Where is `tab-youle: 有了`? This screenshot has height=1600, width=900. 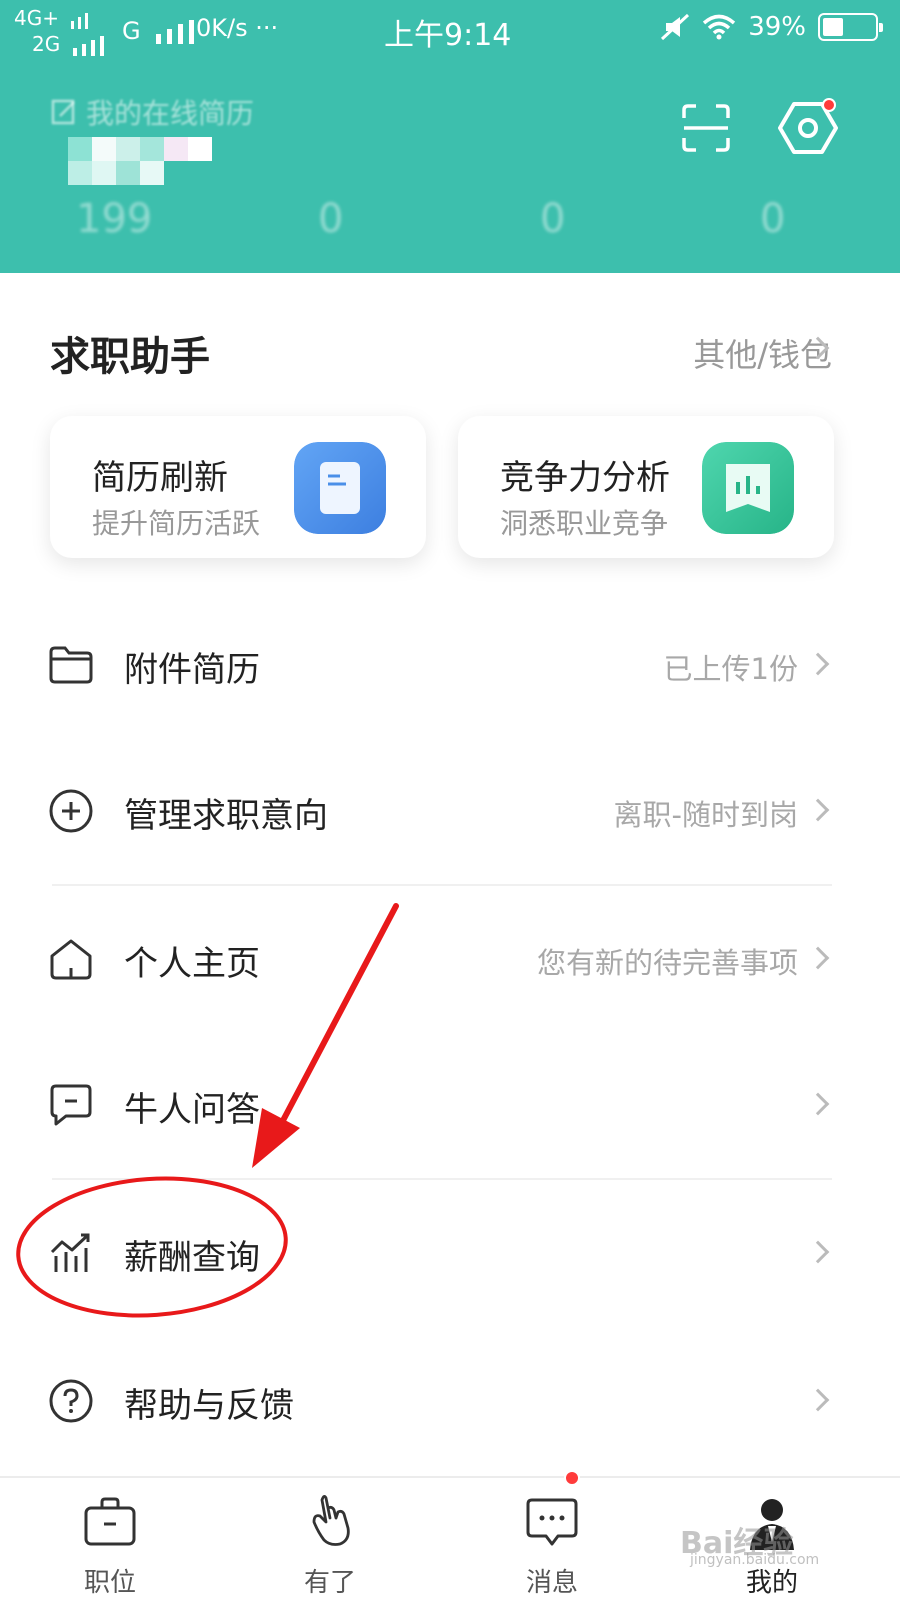 tab-youle: 有了 is located at coordinates (330, 1539).